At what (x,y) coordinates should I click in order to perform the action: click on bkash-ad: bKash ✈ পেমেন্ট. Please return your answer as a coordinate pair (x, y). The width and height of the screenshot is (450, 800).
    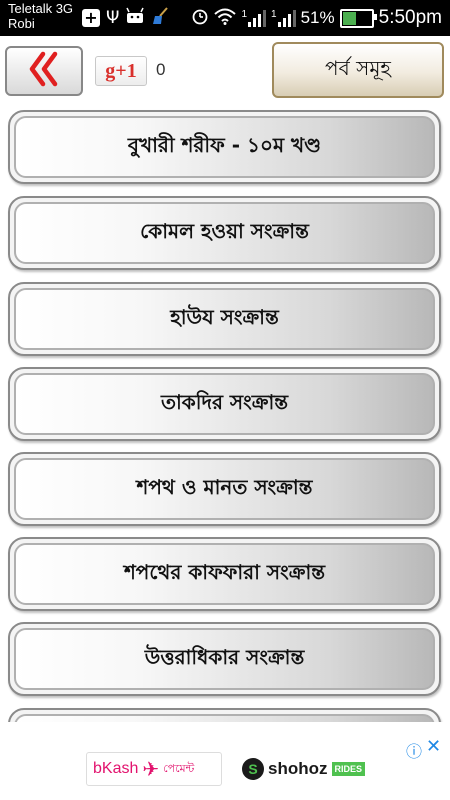
    Looking at the image, I should click on (154, 769).